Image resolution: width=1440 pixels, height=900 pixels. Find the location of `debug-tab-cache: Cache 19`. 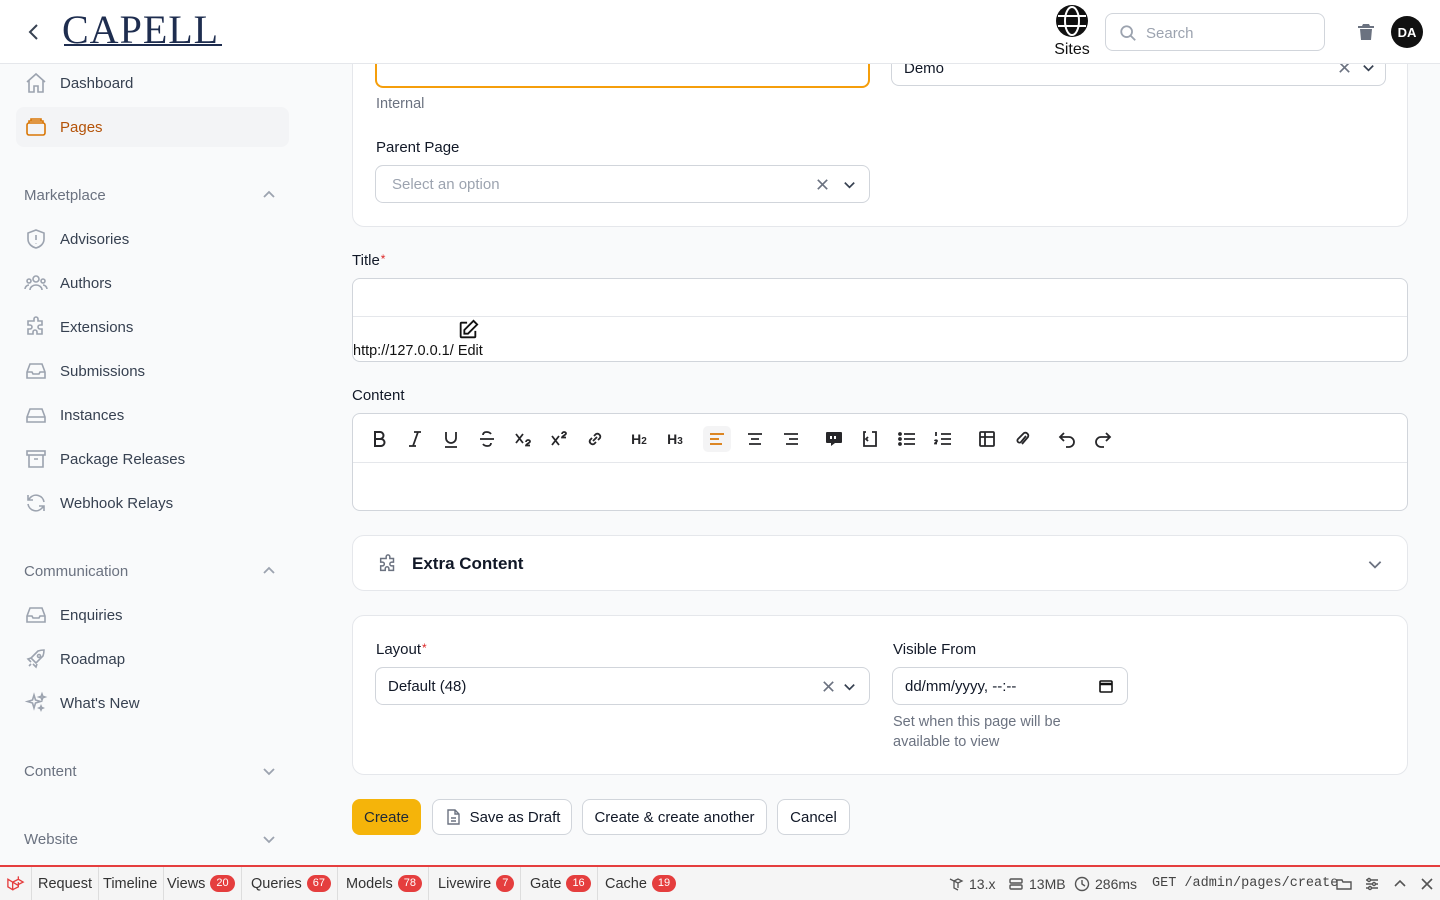

debug-tab-cache: Cache 19 is located at coordinates (640, 883).